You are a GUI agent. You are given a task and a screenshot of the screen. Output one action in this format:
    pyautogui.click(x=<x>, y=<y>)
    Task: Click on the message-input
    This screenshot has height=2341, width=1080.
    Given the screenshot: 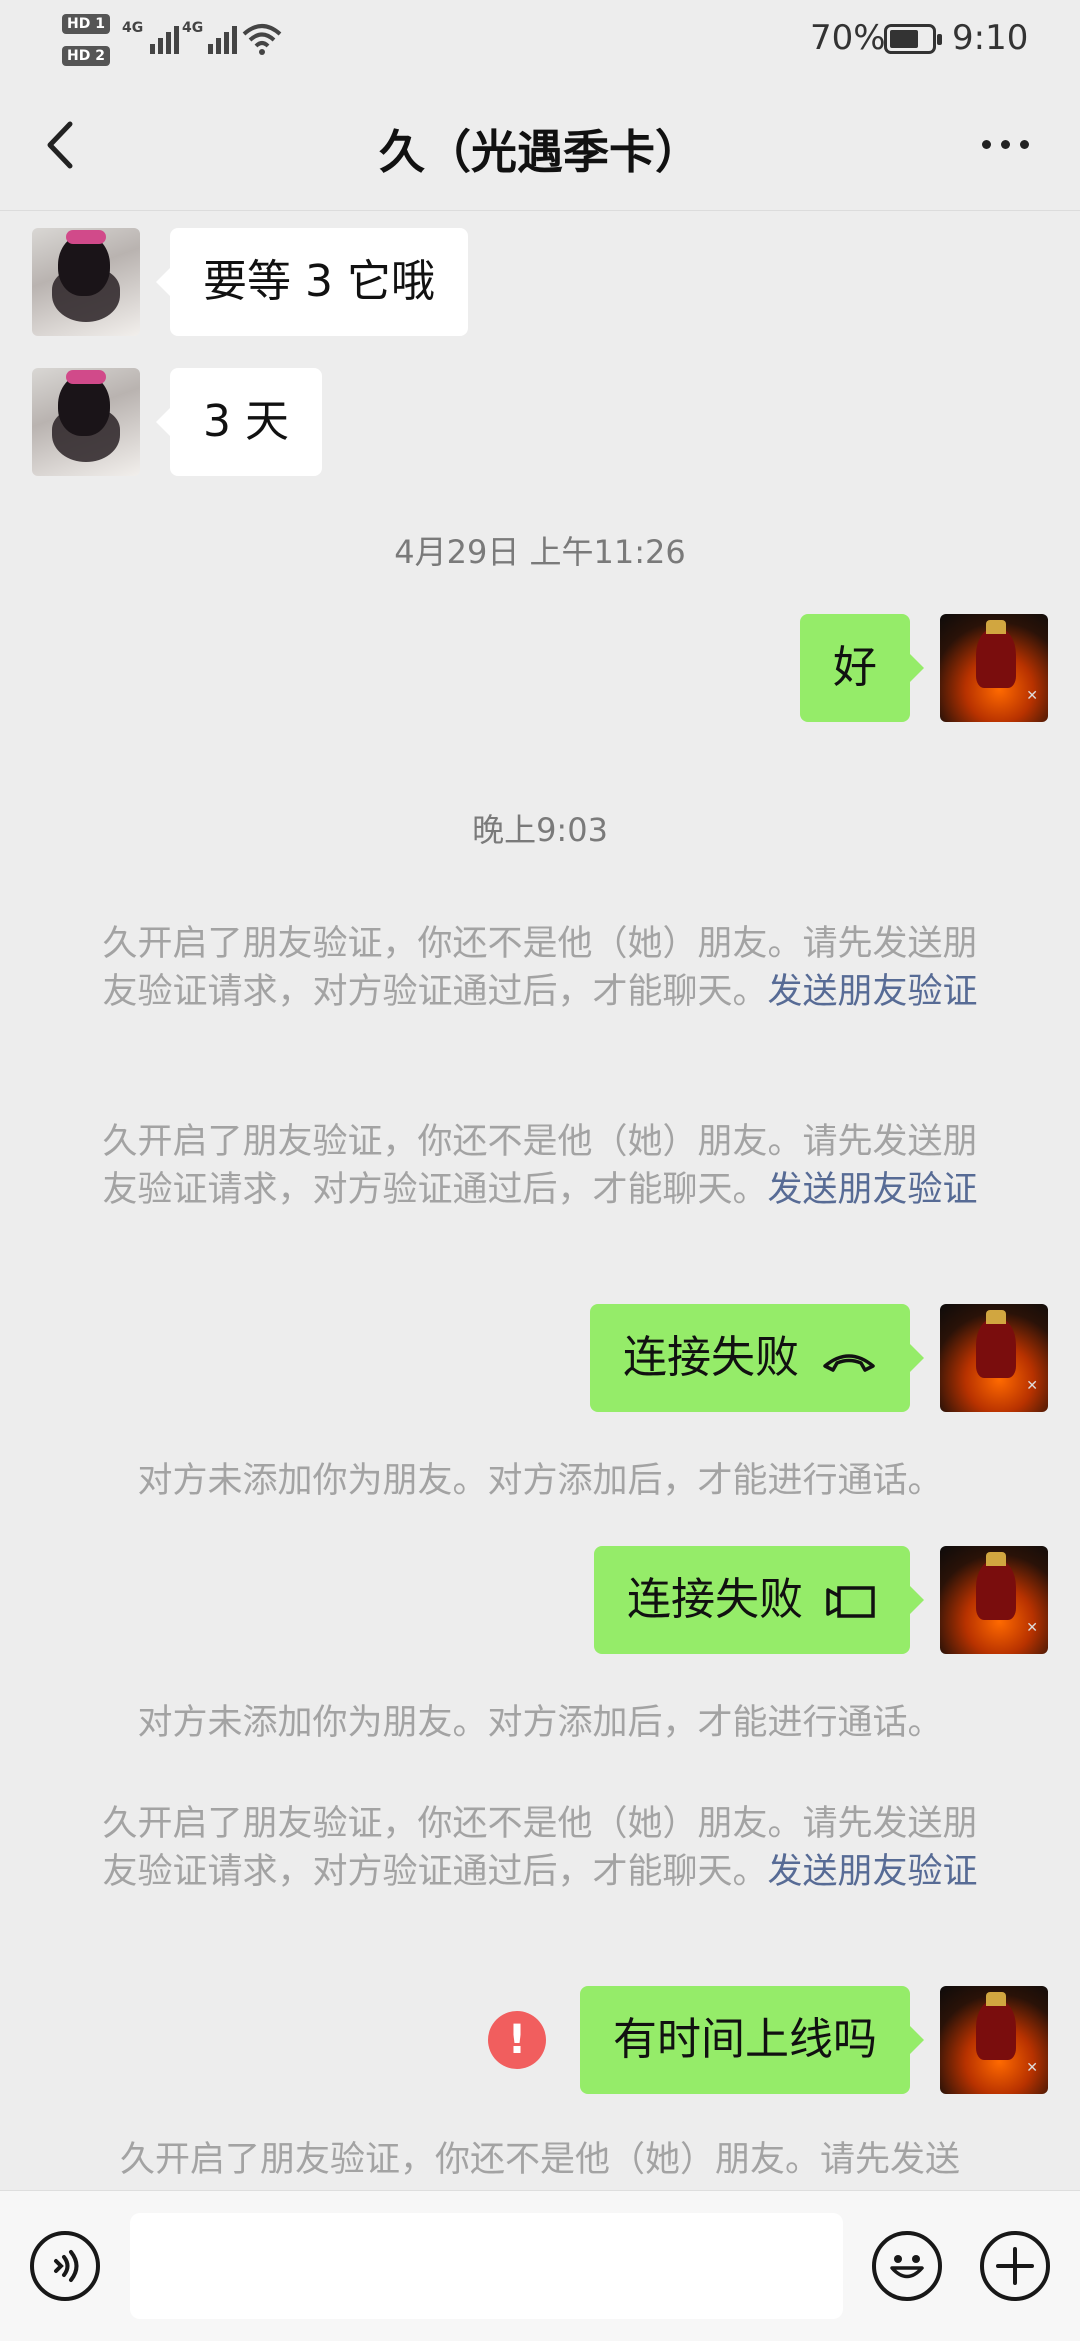 What is the action you would take?
    pyautogui.click(x=486, y=2266)
    